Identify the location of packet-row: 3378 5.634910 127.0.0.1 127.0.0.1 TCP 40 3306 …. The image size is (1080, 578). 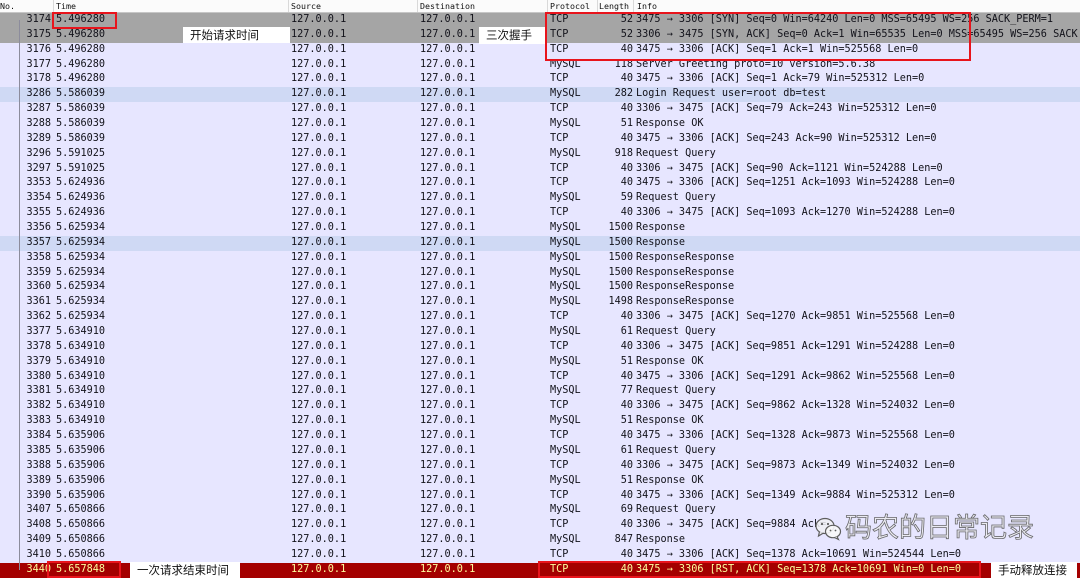
(540, 347).